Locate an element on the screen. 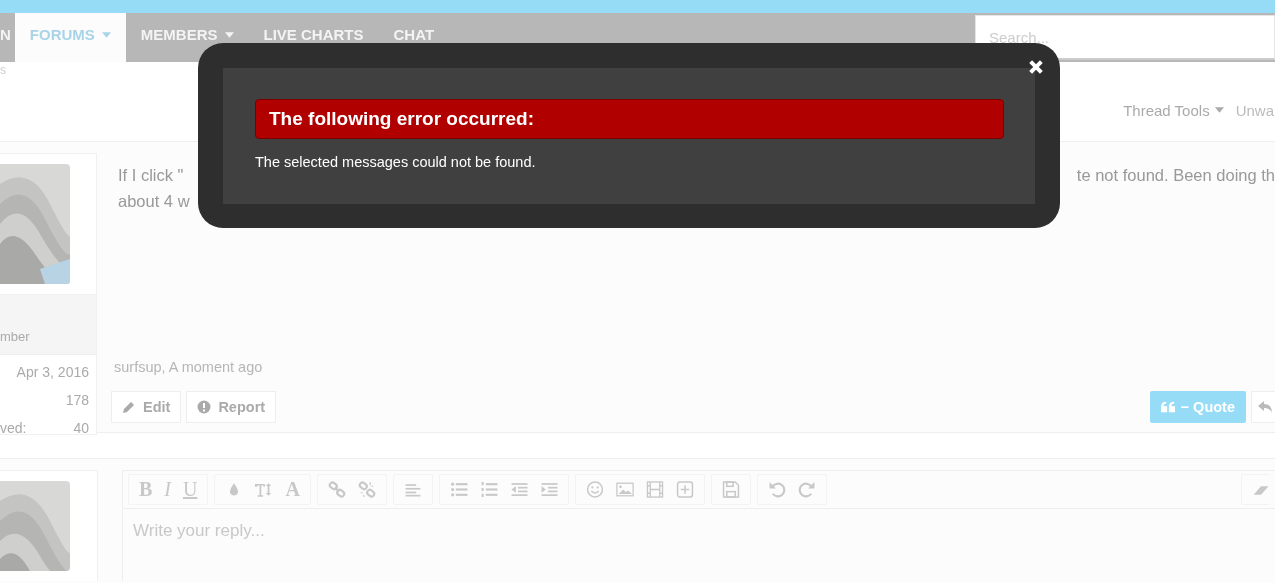  thread-action-link: Thread Tools is located at coordinates (1173, 110).